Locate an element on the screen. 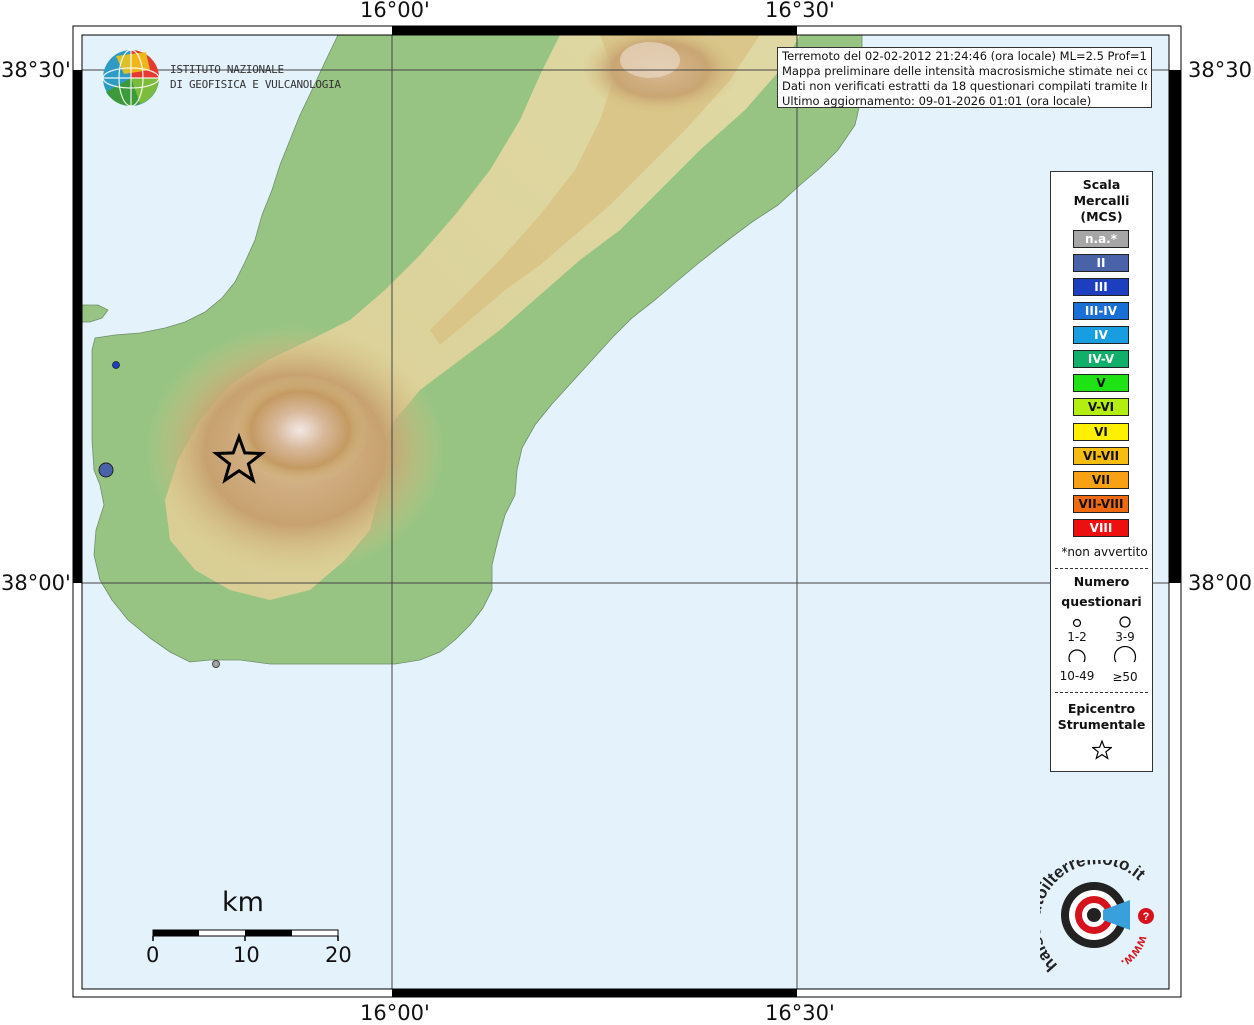 This screenshot has width=1254, height=1025. legend-count-label: ≥50 is located at coordinates (1125, 677).